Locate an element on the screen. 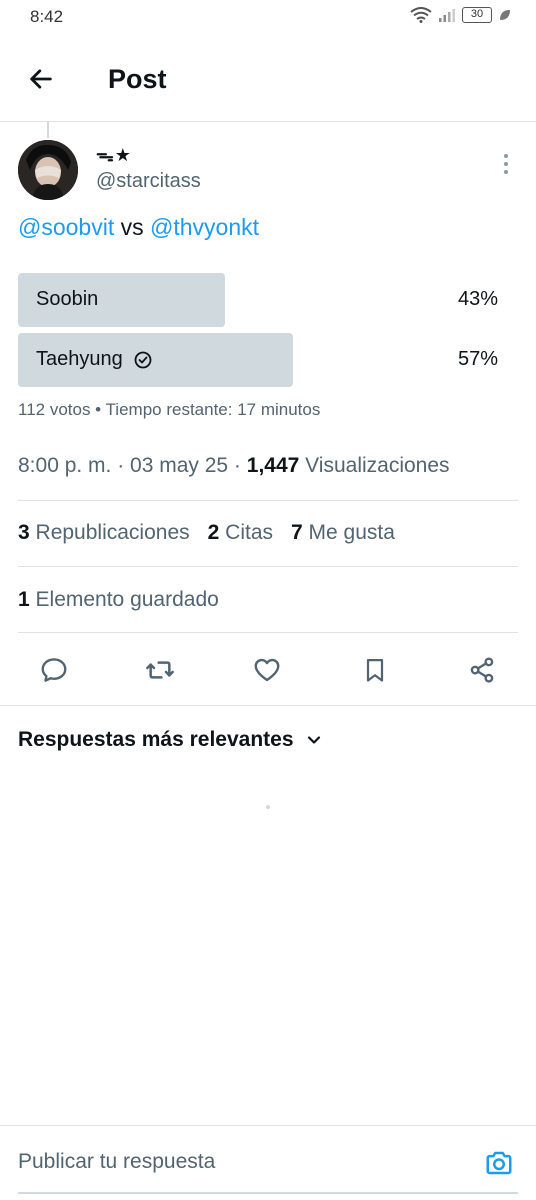  poll-option-label: Soobin is located at coordinates (67, 299).